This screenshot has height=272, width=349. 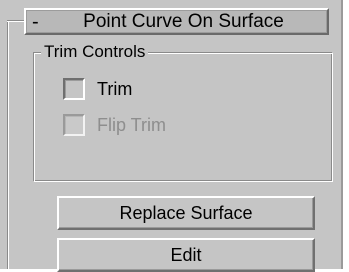 What do you see at coordinates (114, 89) in the screenshot?
I see `trim-label: Trim` at bounding box center [114, 89].